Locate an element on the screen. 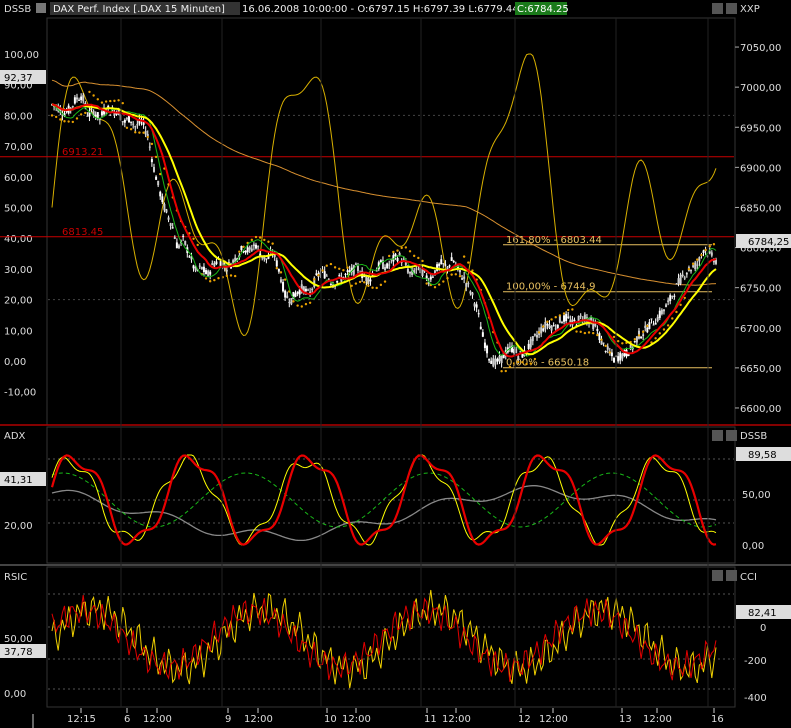 The image size is (791, 728). price-left-current-tag: 92,37 is located at coordinates (23, 77).